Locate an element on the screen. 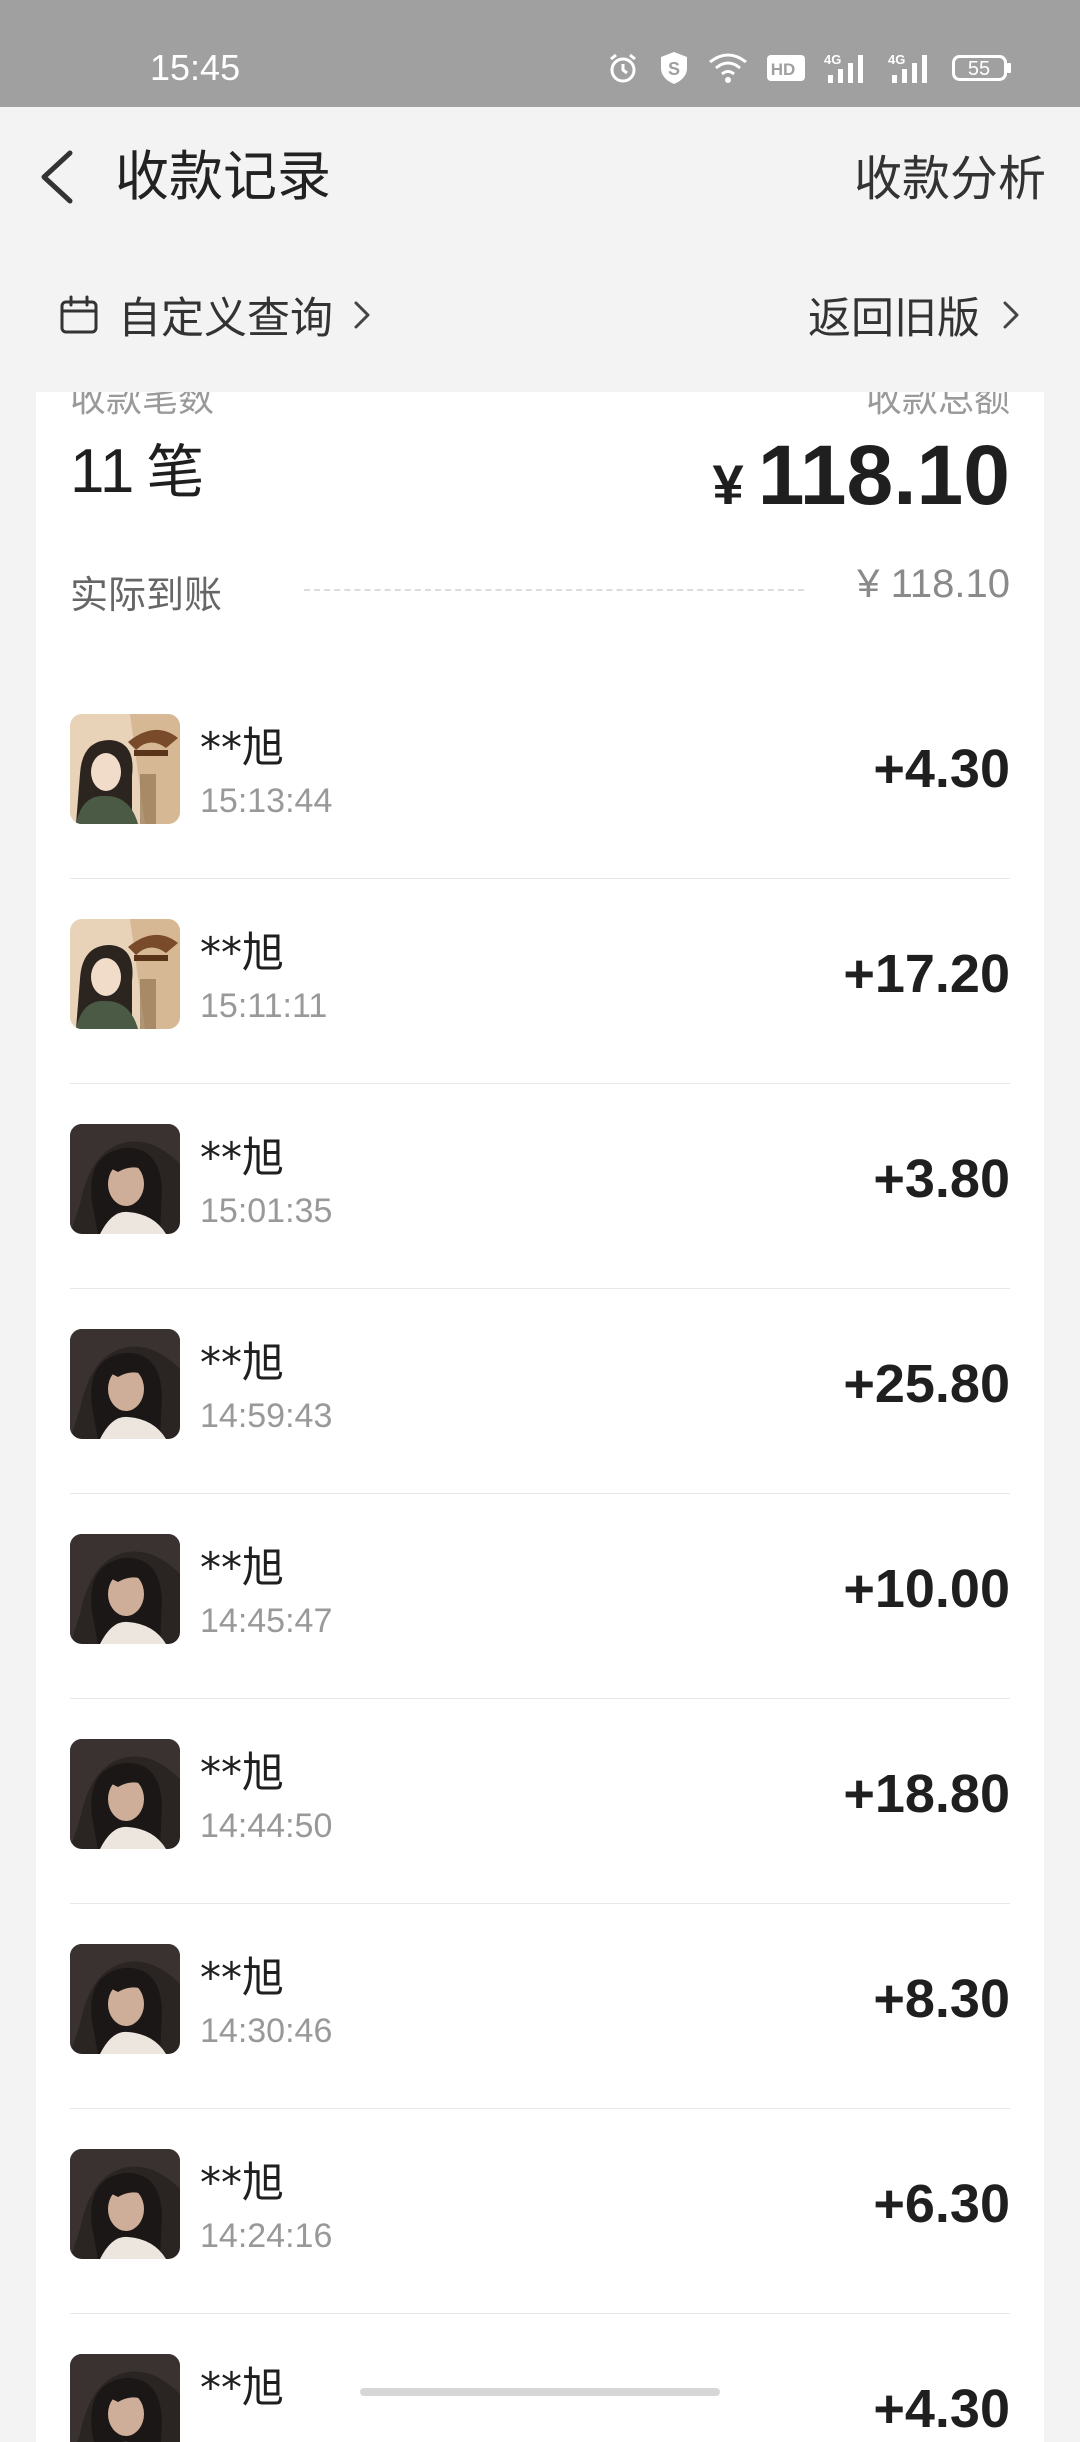 Image resolution: width=1080 pixels, height=2442 pixels. transaction-time: 15:11:11 is located at coordinates (264, 1006).